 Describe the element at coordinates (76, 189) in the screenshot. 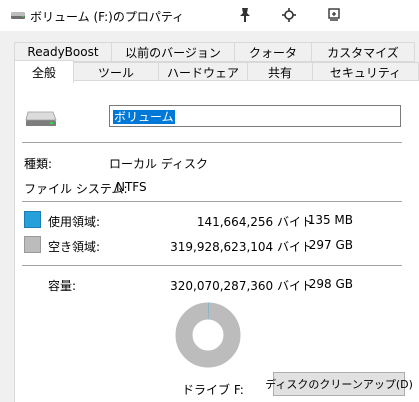

I see `file-system-label: ファイル システム:` at that location.